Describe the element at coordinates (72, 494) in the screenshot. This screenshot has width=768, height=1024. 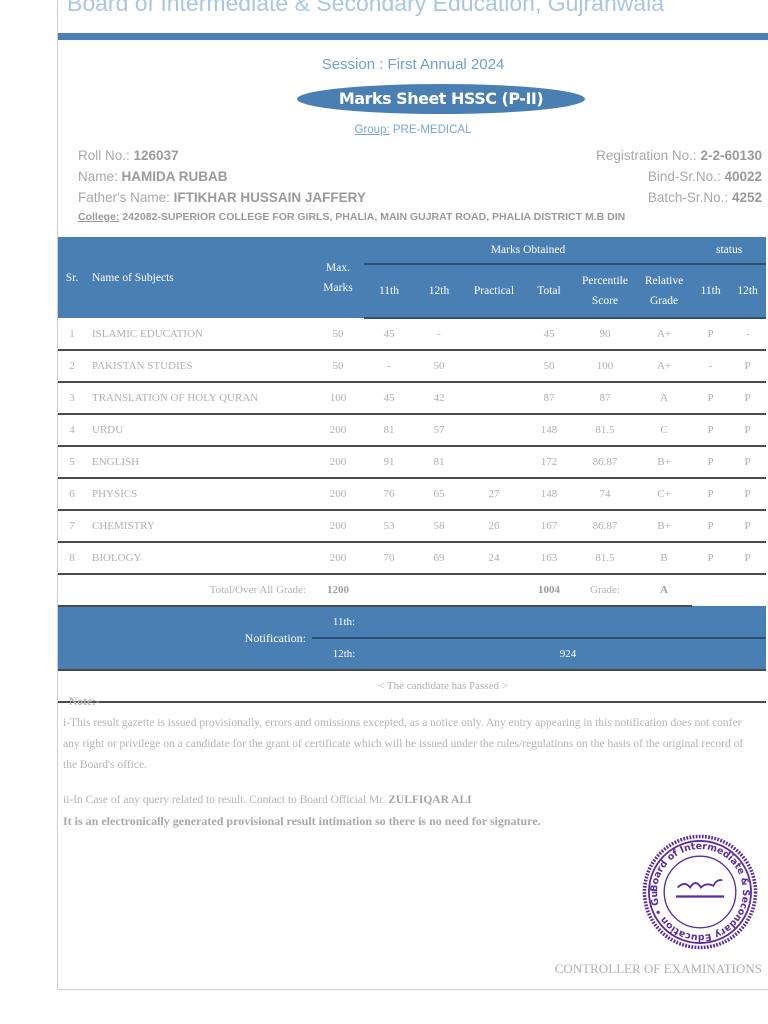
I see `cell-sr: 6` at that location.